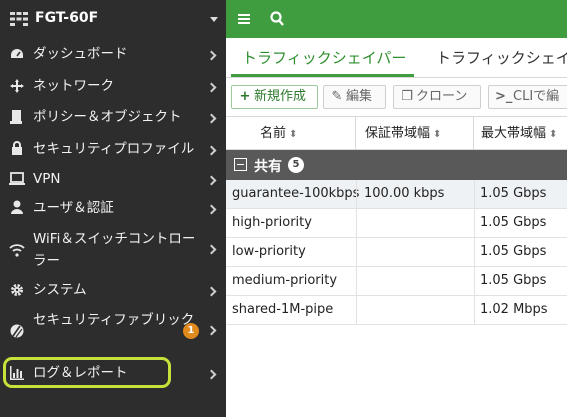  I want to click on sidebar-item-wifi-switch: WiFi＆スイッチコントローラー, so click(113, 250).